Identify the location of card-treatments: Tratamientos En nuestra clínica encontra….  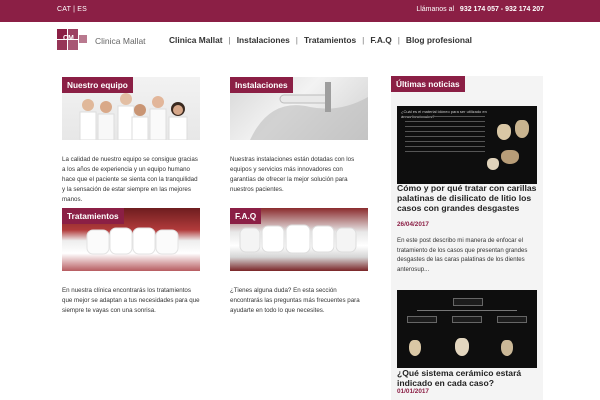
(132, 262).